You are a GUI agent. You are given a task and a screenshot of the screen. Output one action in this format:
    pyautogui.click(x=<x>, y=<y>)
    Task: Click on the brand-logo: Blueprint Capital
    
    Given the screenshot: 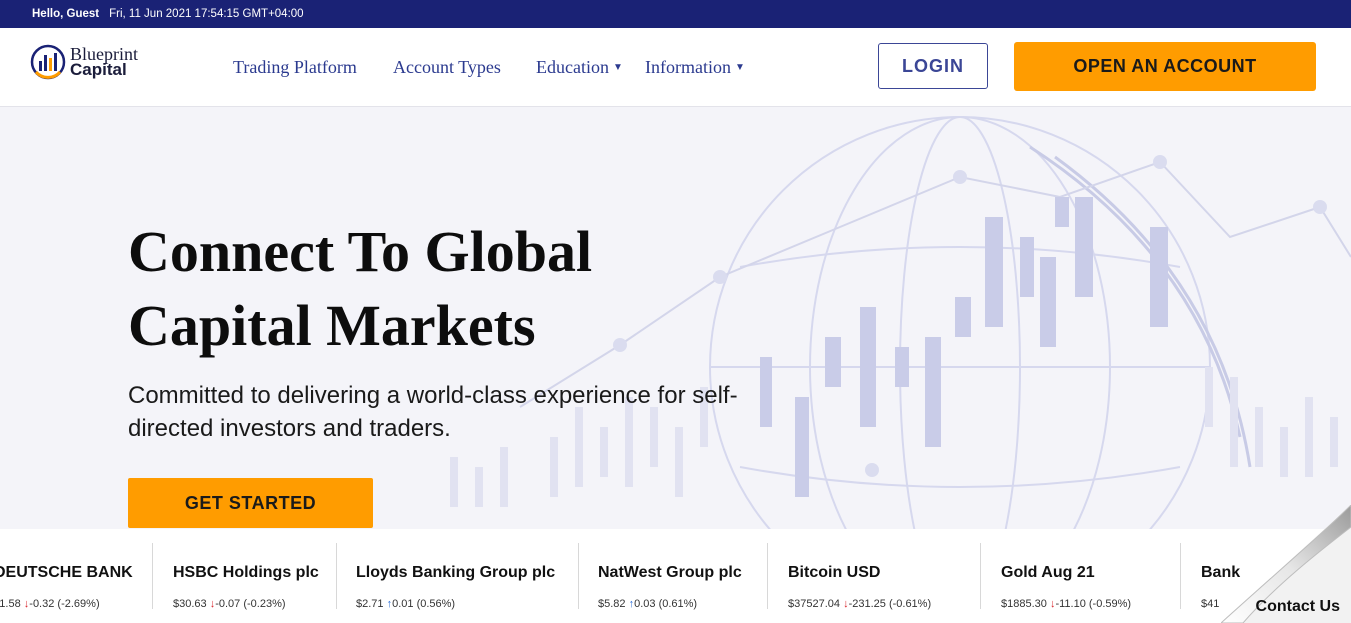 What is the action you would take?
    pyautogui.click(x=84, y=62)
    